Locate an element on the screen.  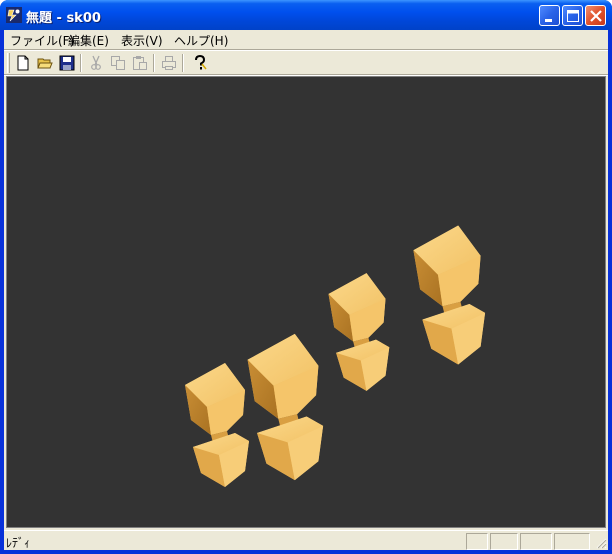
open-file-button is located at coordinates (45, 63).